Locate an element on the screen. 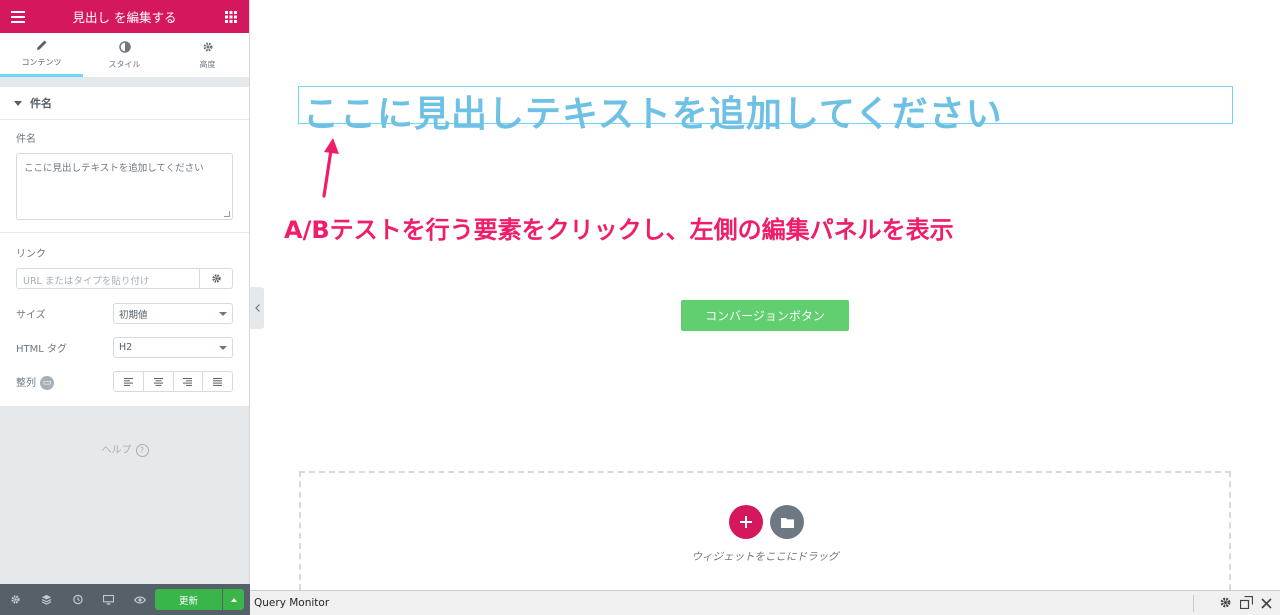 The image size is (1280, 615). layers-icon is located at coordinates (46, 599).